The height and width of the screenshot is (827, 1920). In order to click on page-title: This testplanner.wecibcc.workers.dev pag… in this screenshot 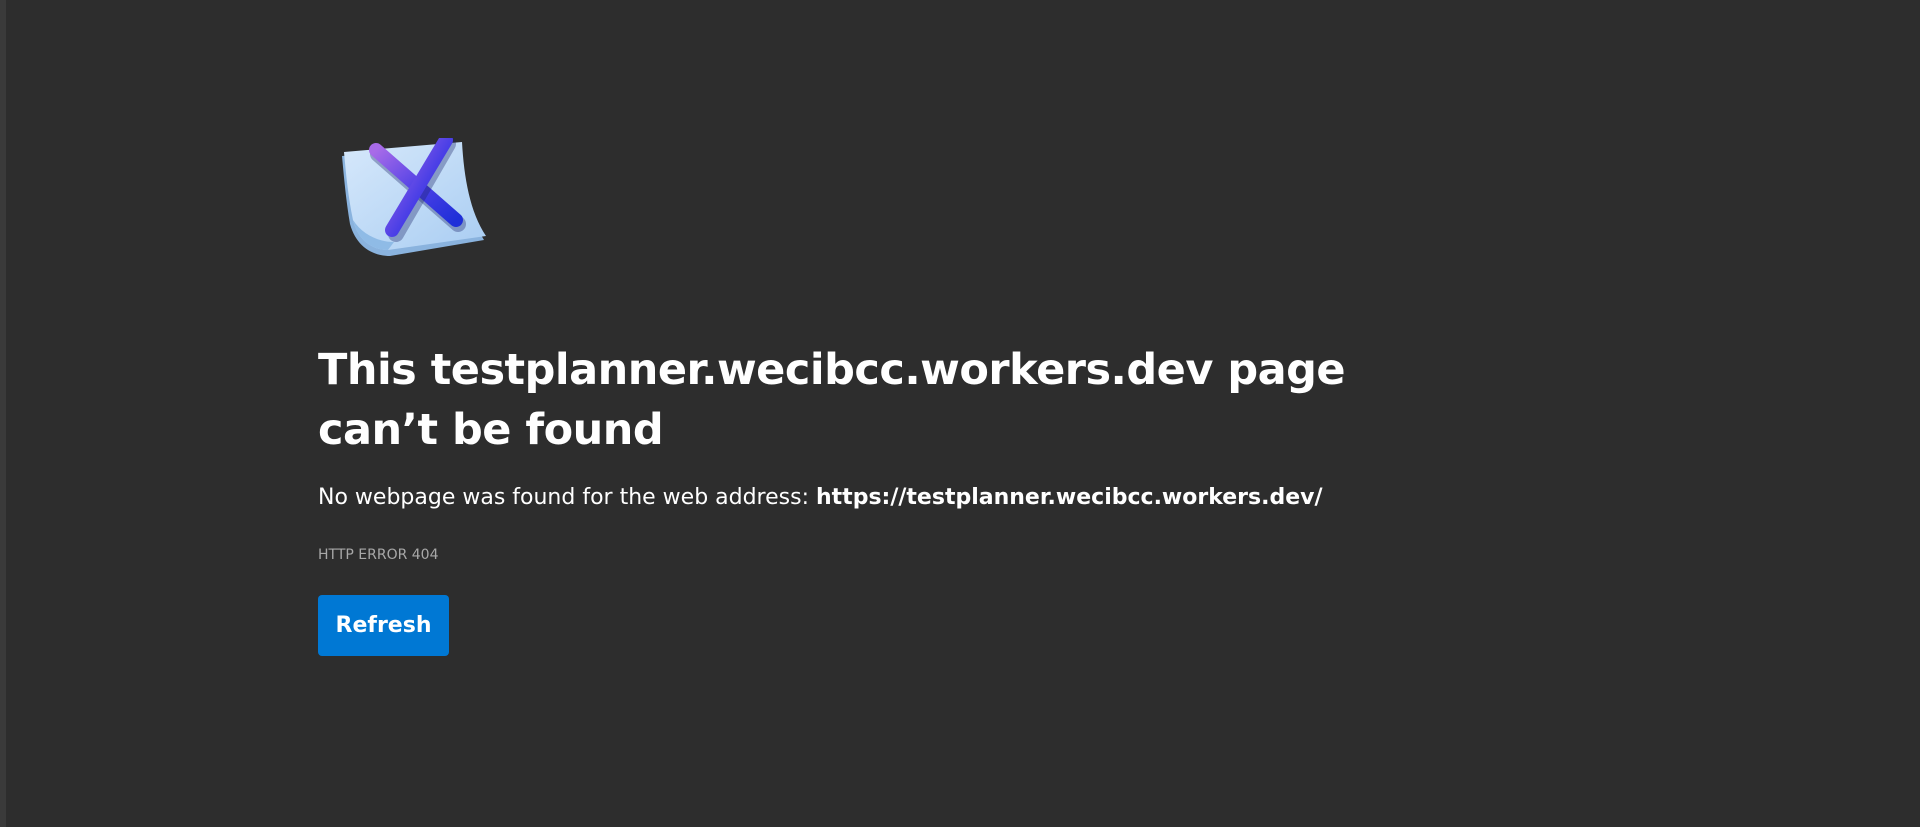, I will do `click(832, 400)`.